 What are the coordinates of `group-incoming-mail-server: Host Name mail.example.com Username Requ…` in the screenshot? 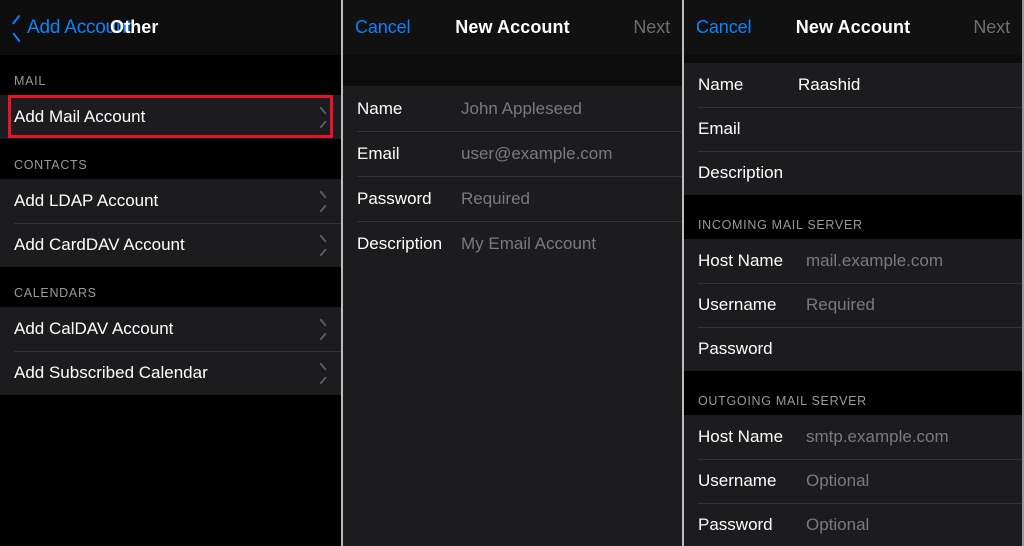 It's located at (853, 305).